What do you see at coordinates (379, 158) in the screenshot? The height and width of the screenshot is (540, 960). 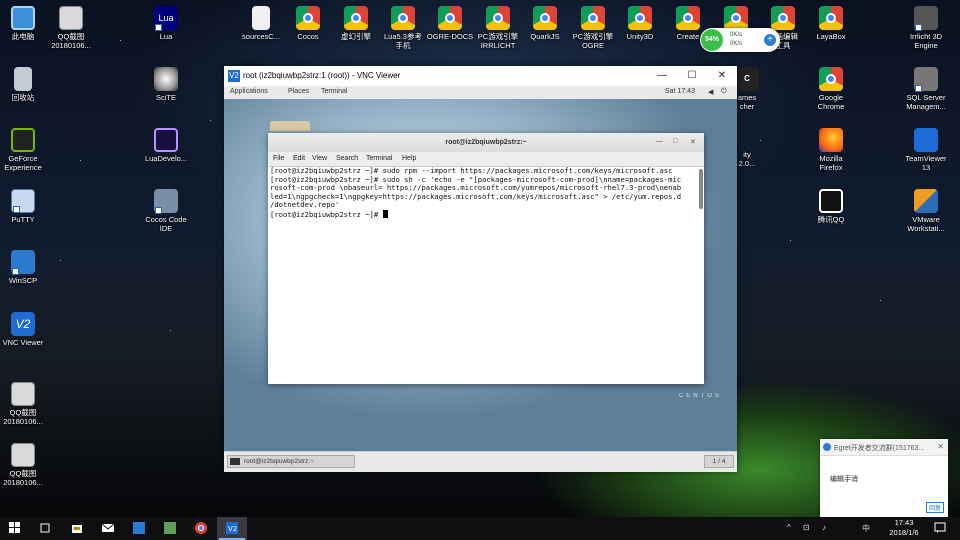 I see `menu-terminal: Terminal` at bounding box center [379, 158].